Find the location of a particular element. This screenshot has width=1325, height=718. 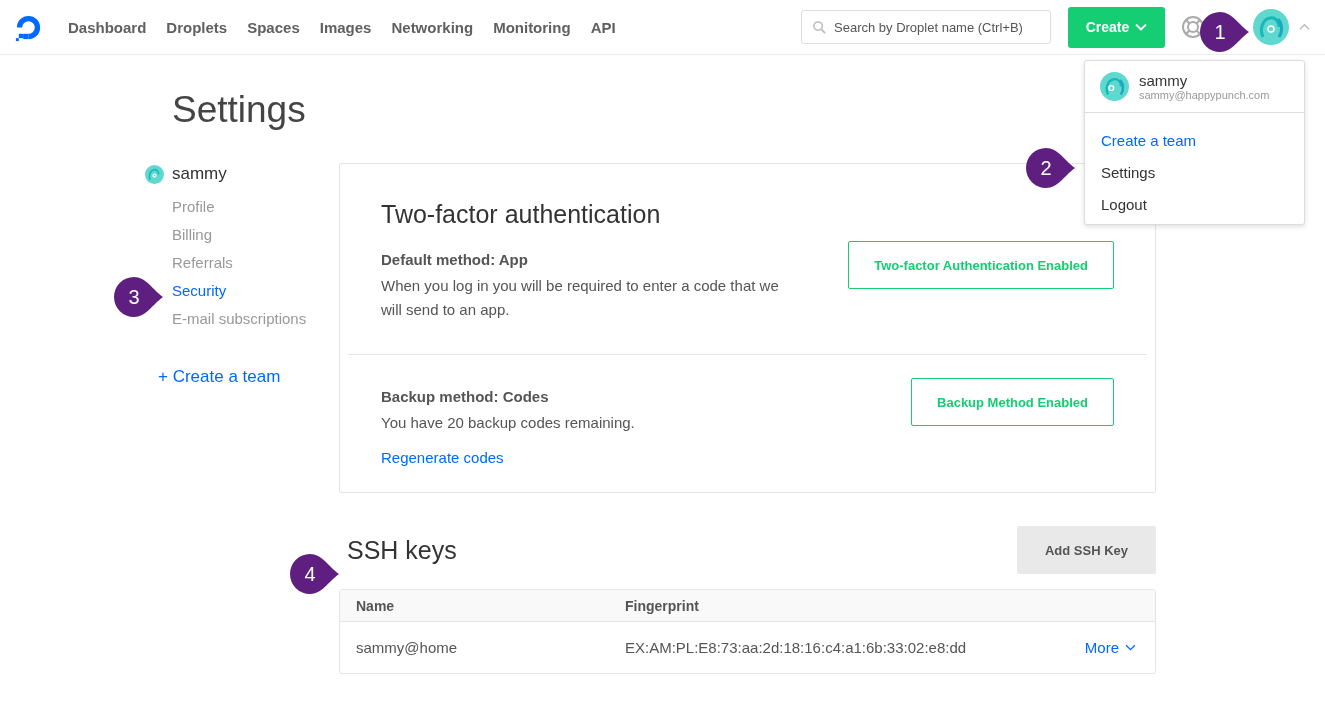

search-icon is located at coordinates (819, 27).